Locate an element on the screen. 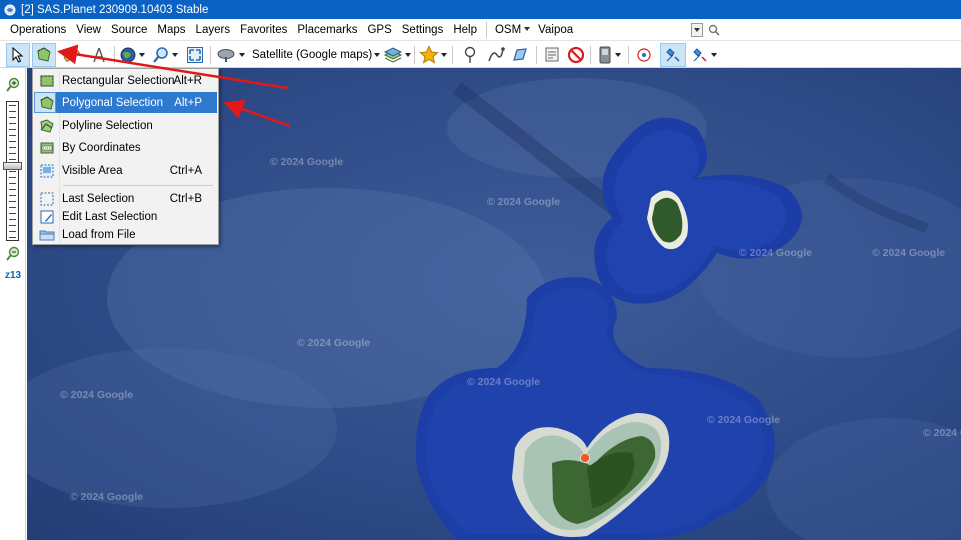  gps-options-button is located at coordinates (704, 55).